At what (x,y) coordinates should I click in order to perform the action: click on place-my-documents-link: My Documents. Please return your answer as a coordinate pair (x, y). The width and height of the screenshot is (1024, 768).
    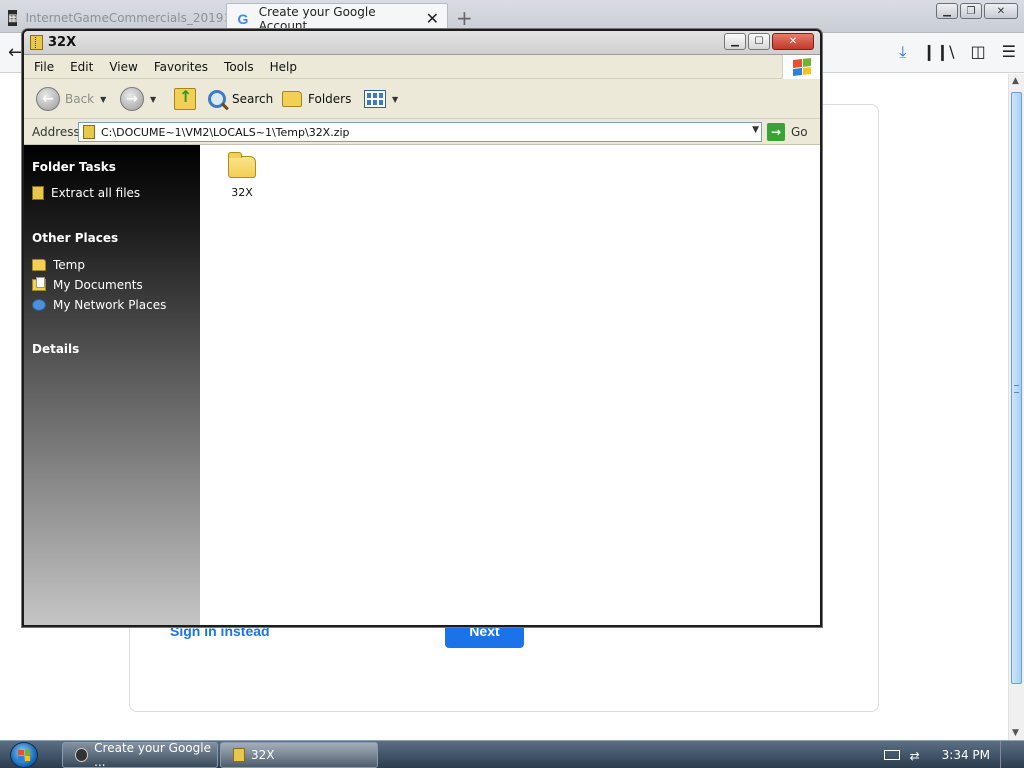
    Looking at the image, I should click on (87, 284).